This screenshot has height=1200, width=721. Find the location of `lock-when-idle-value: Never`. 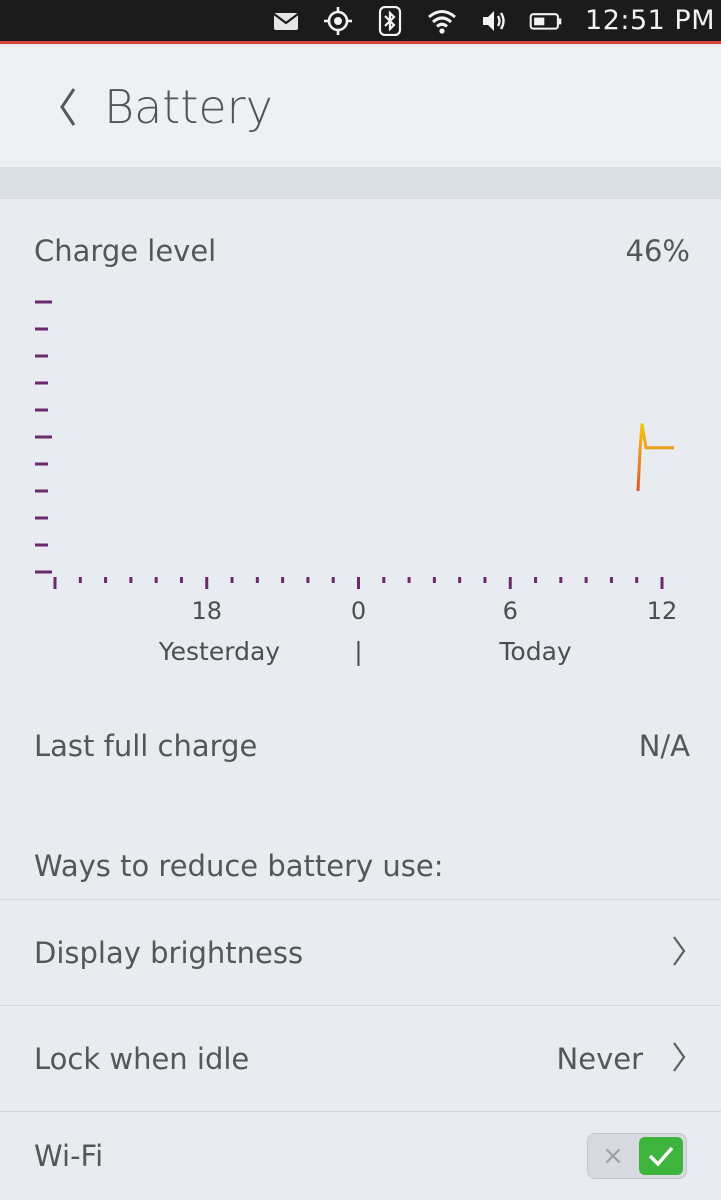

lock-when-idle-value: Never is located at coordinates (599, 1058).